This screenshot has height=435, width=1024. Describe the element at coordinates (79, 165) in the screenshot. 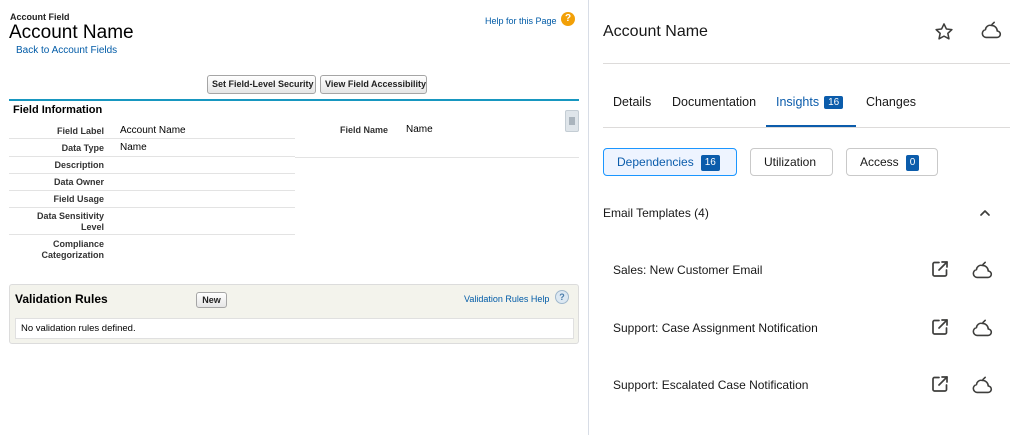

I see `description-label: Description` at that location.